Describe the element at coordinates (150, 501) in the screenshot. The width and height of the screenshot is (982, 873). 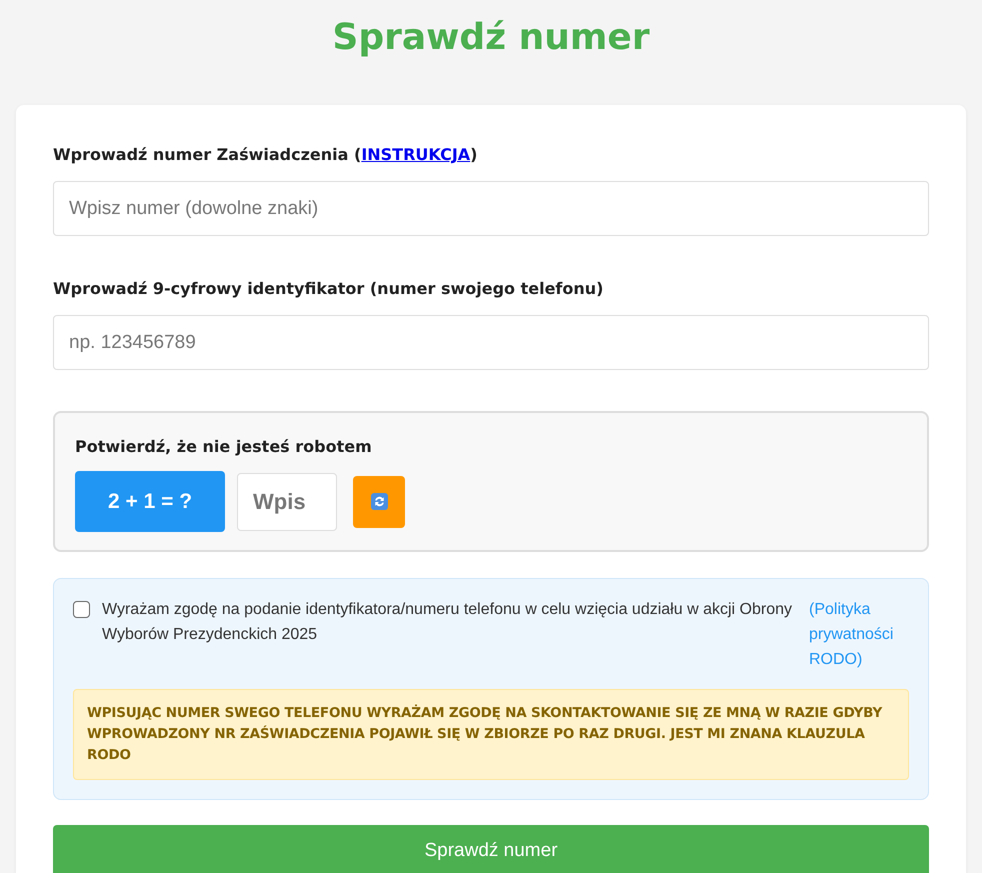
I see `captcha-question: 2 + 1 = ?` at that location.